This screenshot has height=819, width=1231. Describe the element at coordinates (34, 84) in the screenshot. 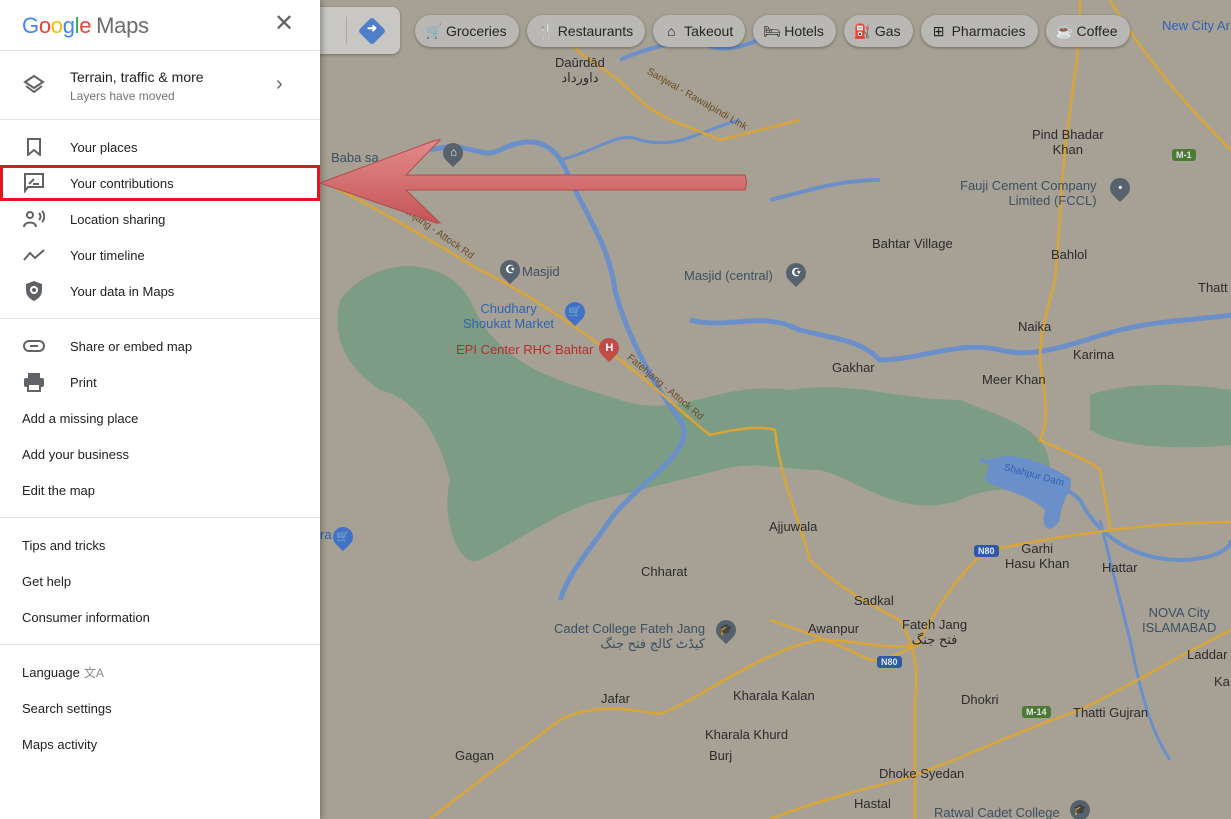

I see `layers-icon` at that location.